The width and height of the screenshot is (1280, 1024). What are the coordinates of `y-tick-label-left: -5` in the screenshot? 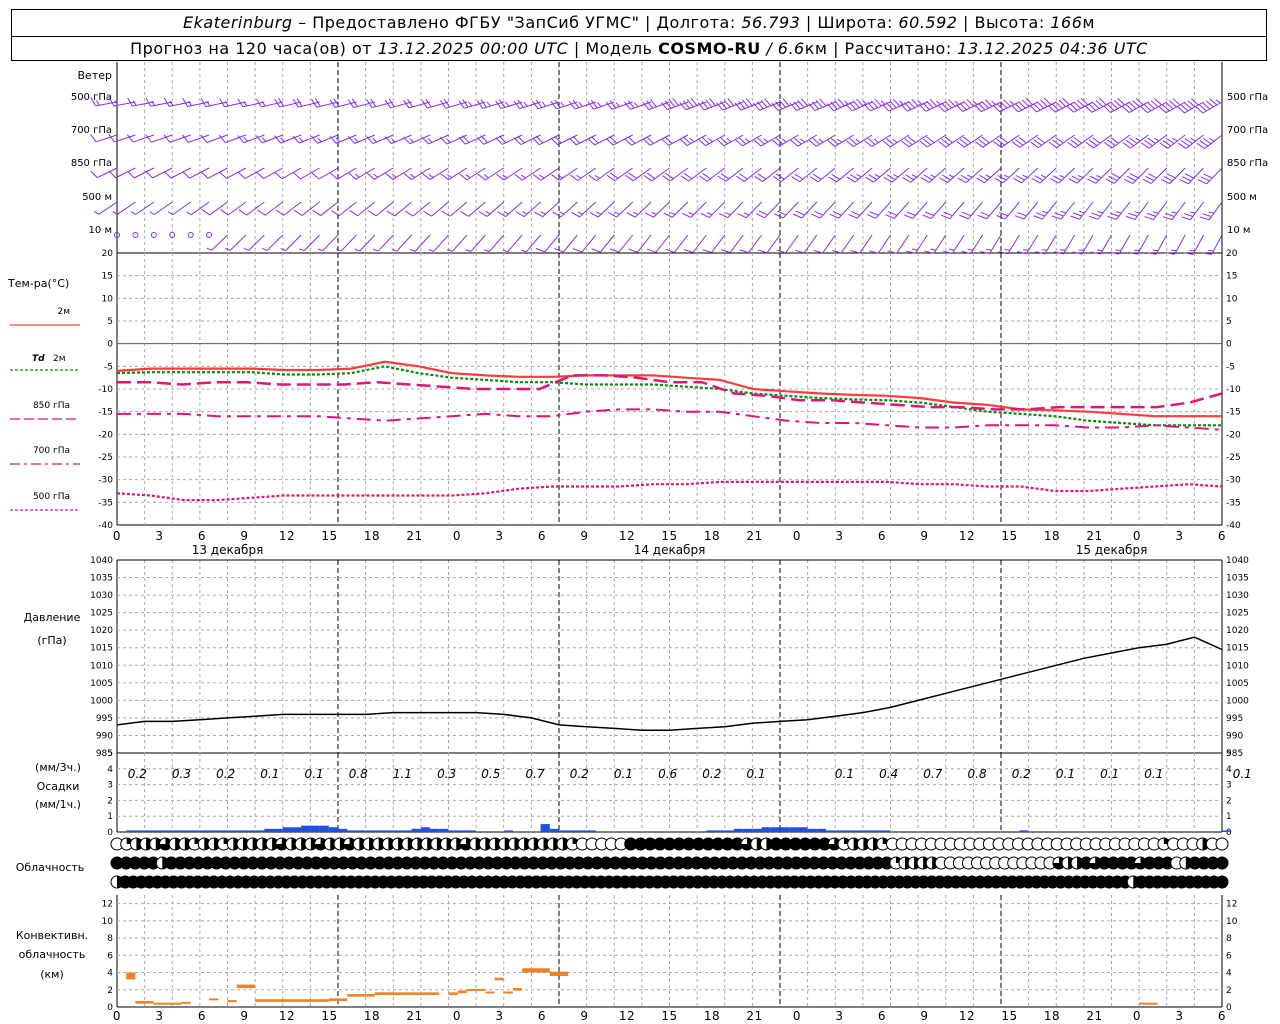 It's located at (108, 367).